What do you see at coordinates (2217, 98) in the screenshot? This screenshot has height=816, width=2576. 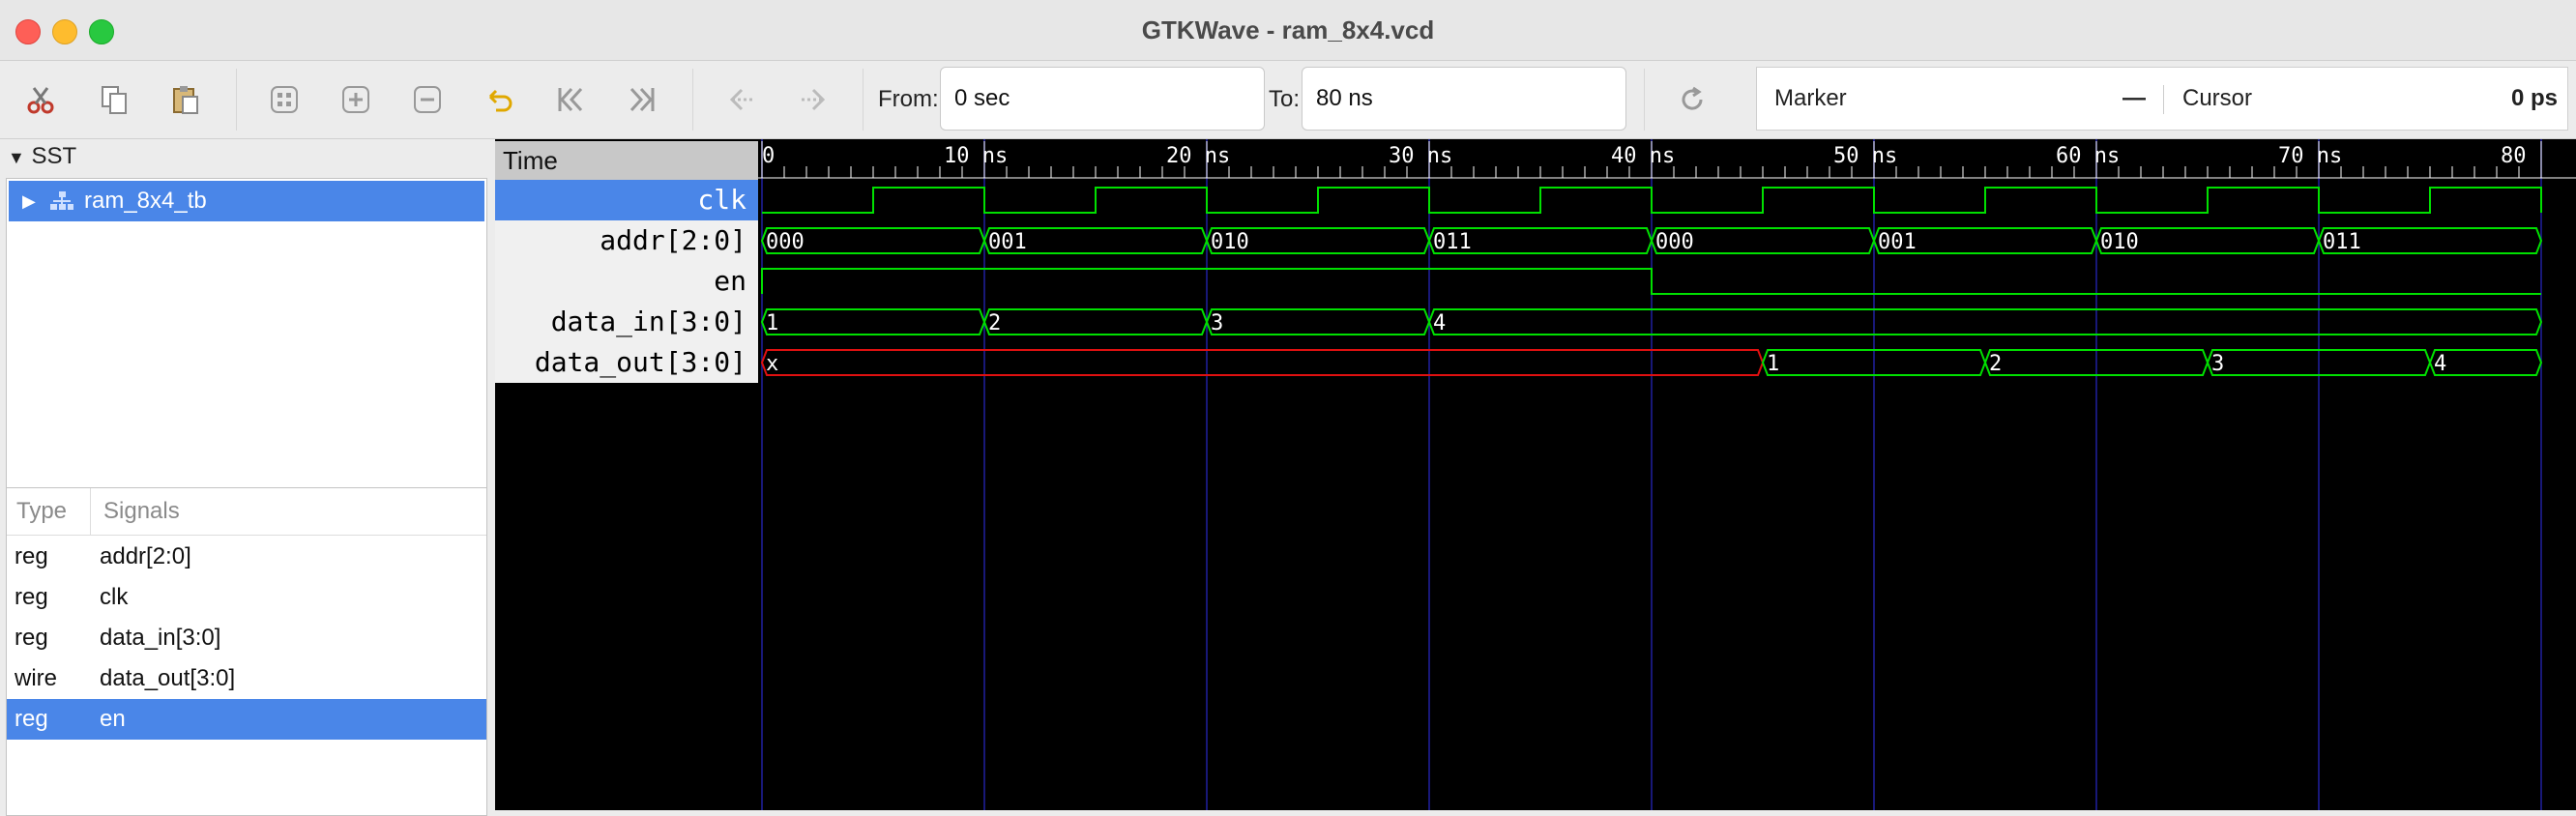 I see `cursor-label: Cursor` at bounding box center [2217, 98].